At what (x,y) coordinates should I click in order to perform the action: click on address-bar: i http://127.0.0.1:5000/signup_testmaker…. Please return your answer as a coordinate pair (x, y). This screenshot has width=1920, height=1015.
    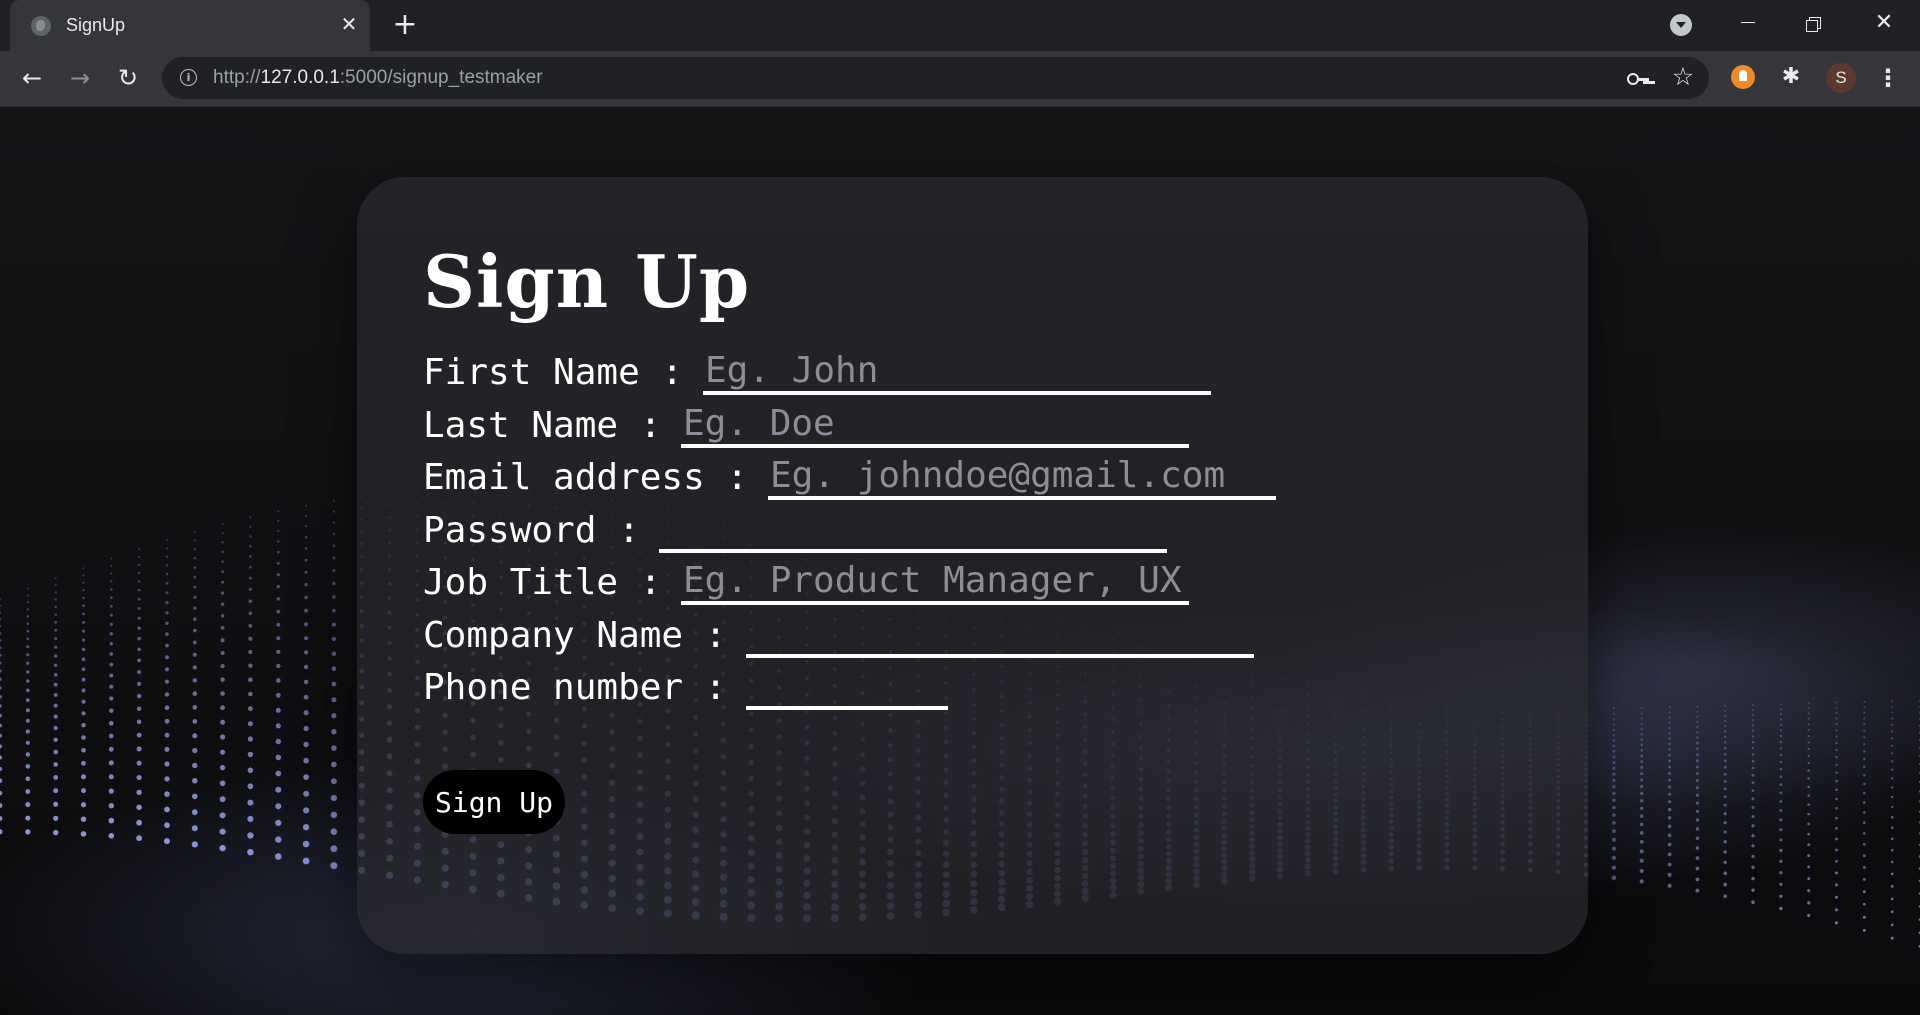
    Looking at the image, I should click on (935, 78).